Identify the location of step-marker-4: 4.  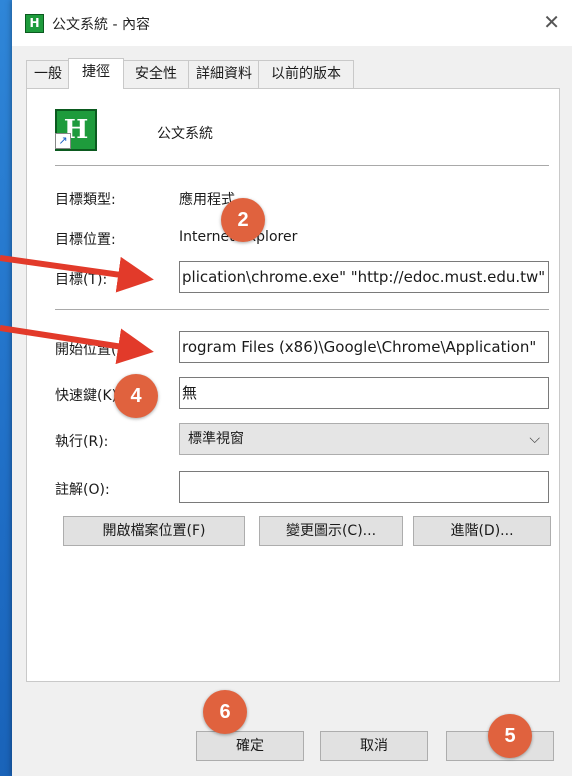
(136, 396).